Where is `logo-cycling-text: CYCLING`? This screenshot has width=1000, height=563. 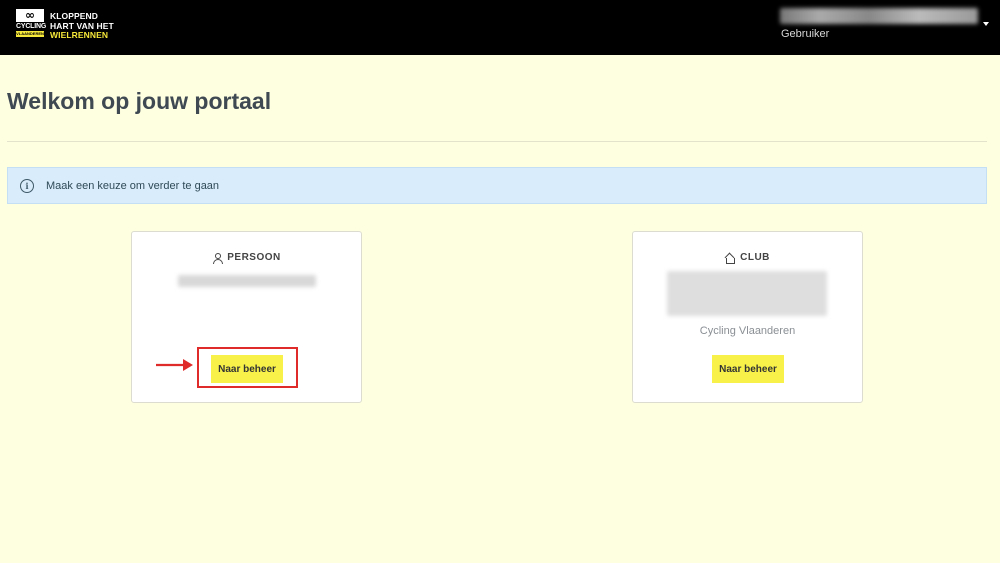 logo-cycling-text: CYCLING is located at coordinates (31, 26).